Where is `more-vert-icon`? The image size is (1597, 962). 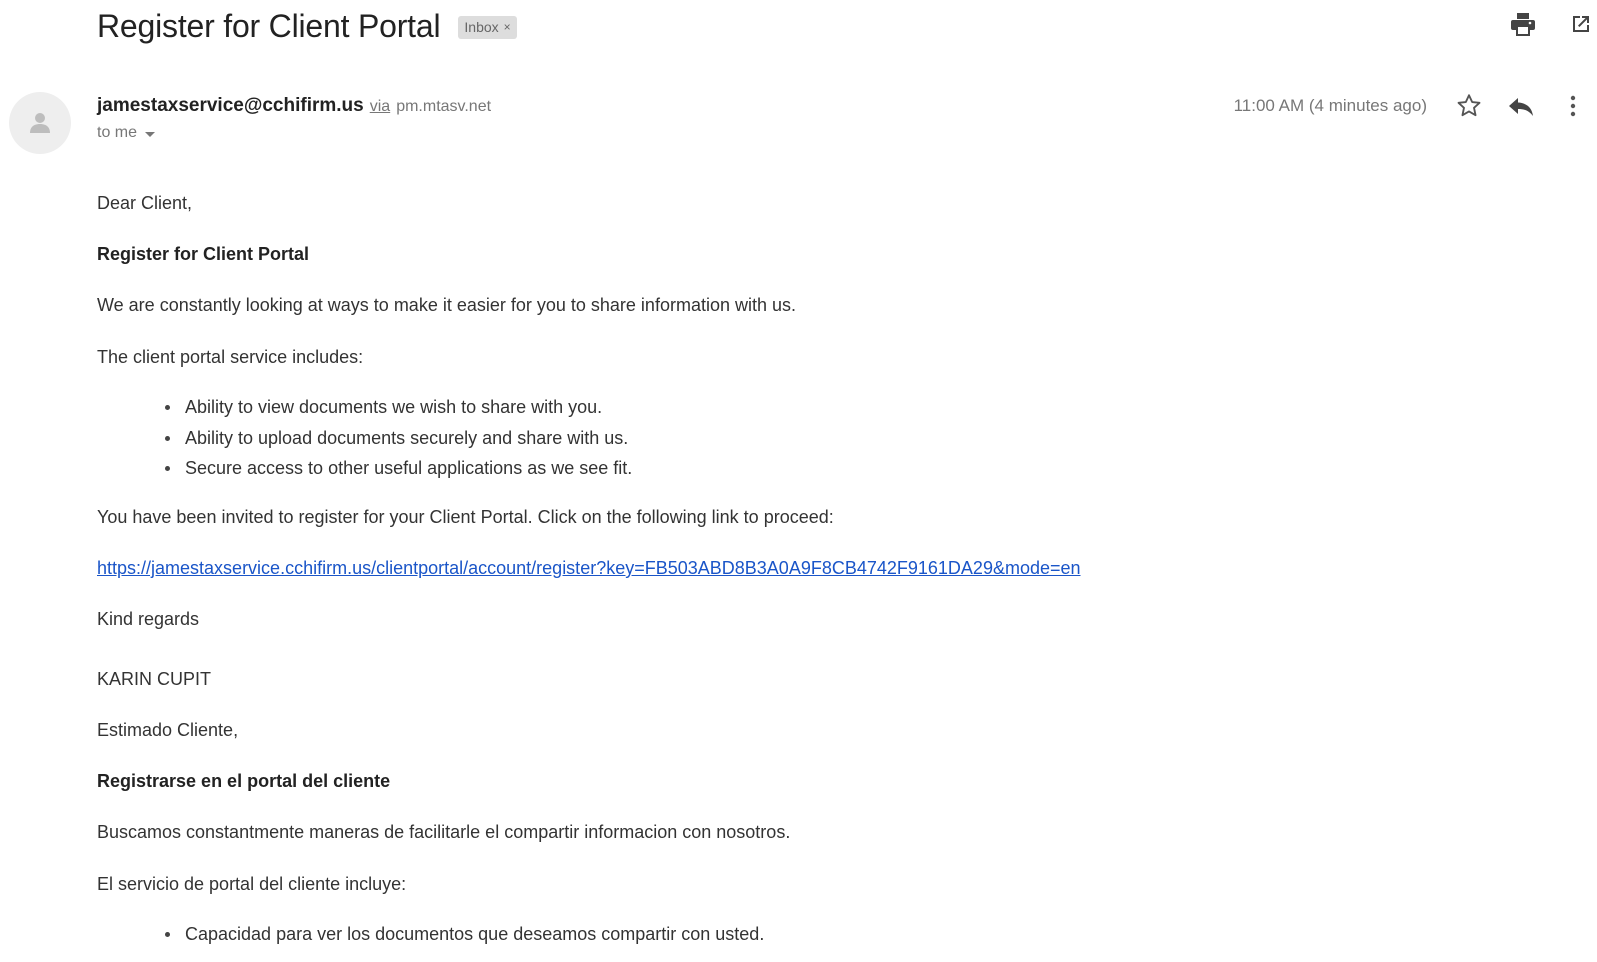 more-vert-icon is located at coordinates (1573, 106).